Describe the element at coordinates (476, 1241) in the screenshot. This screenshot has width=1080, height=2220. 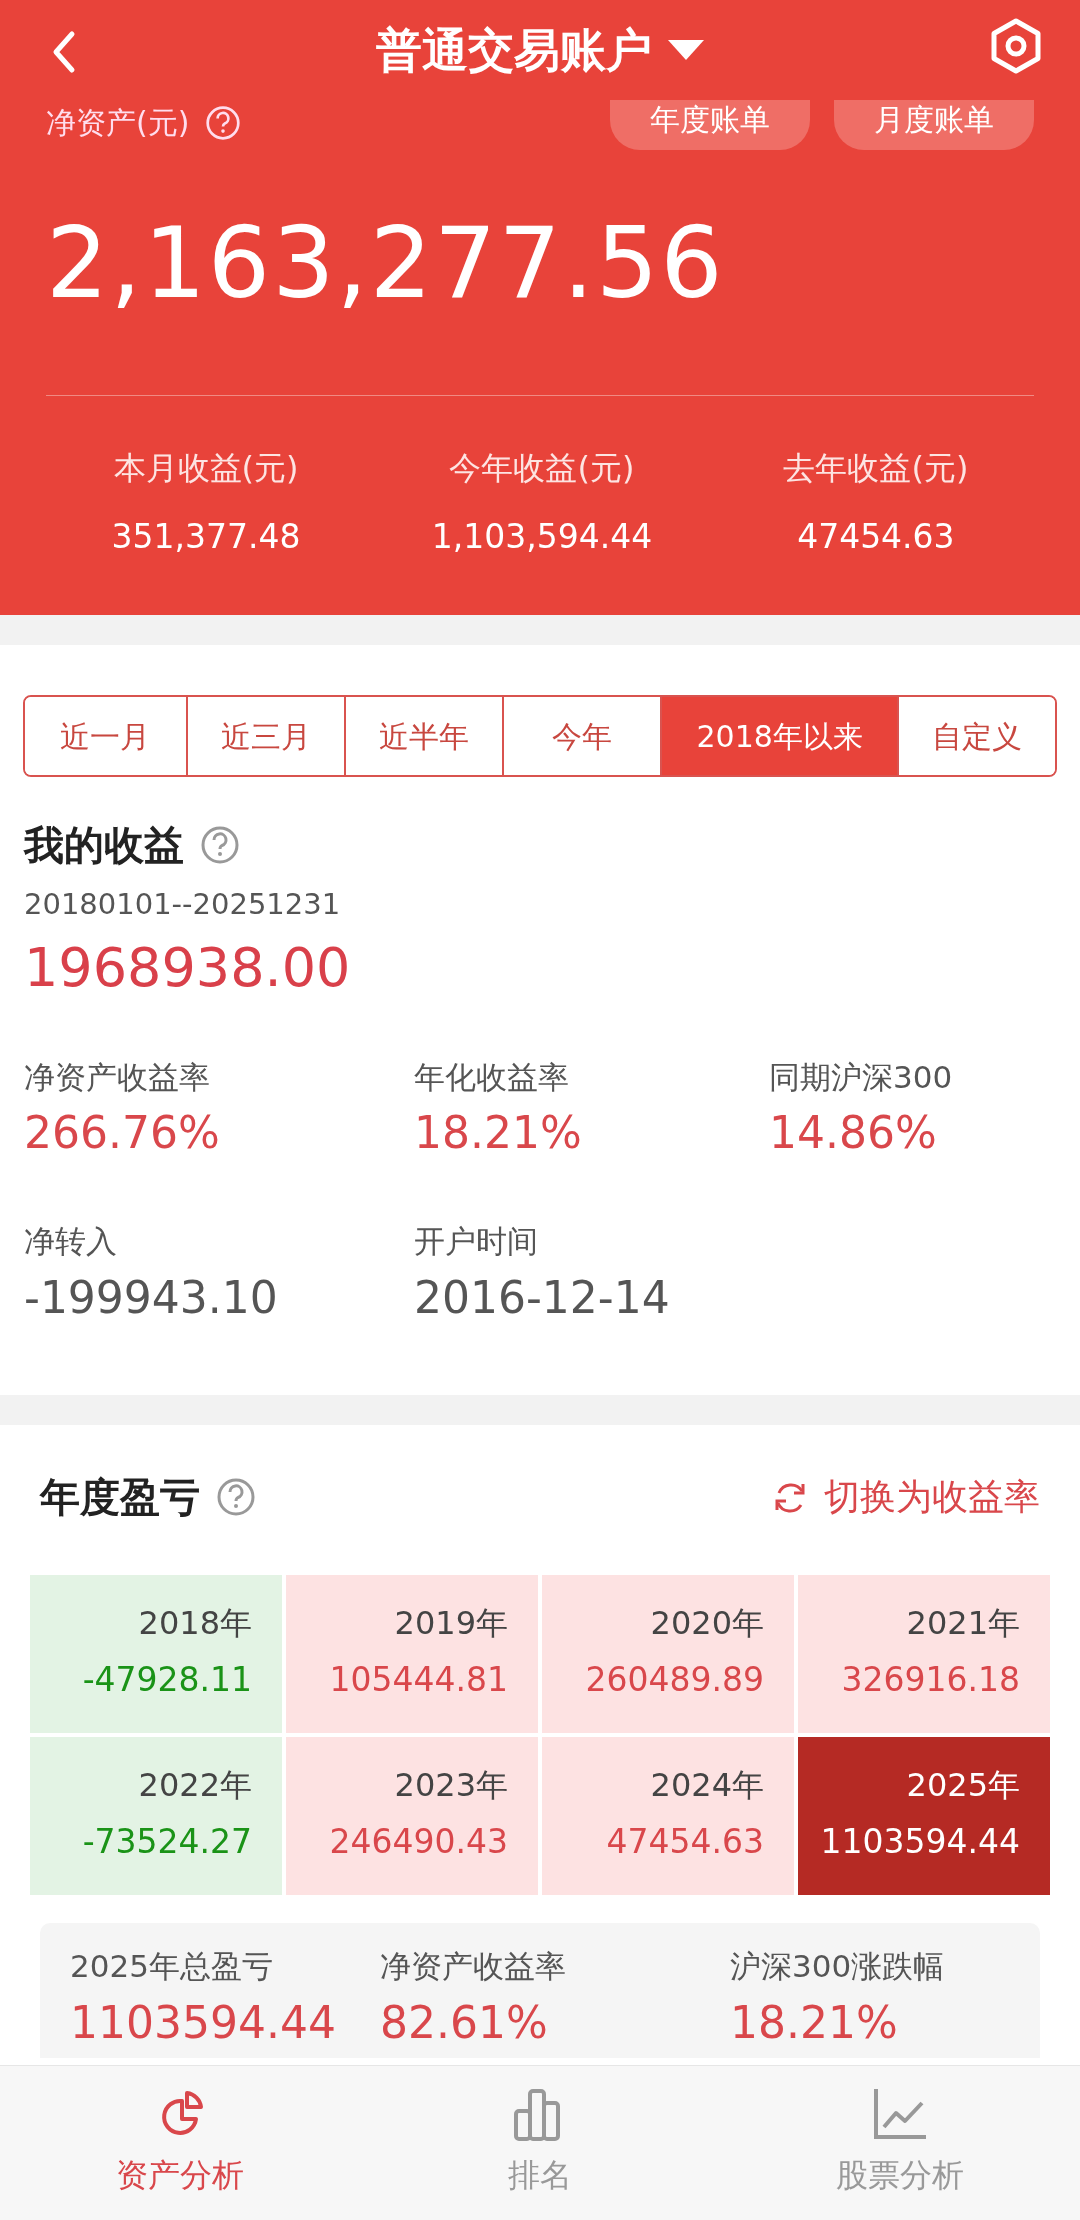
I see `metric-label: 开户时间` at that location.